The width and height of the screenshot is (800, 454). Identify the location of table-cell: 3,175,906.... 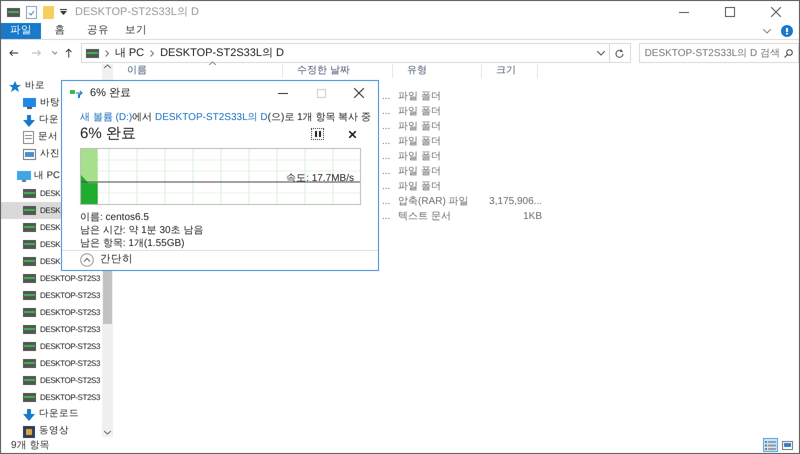
(515, 201).